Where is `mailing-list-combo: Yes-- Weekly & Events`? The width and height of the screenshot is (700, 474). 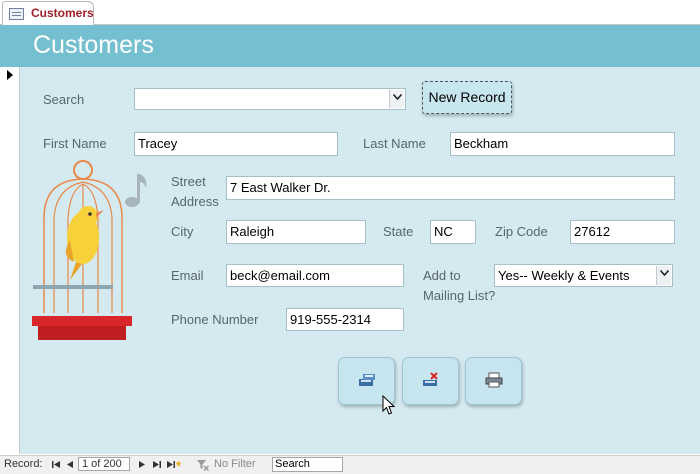
mailing-list-combo: Yes-- Weekly & Events is located at coordinates (583, 275).